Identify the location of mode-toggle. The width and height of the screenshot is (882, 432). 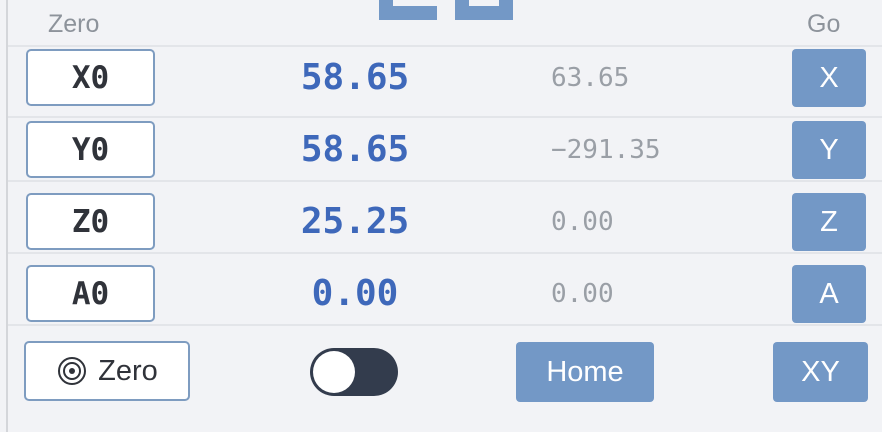
(354, 372).